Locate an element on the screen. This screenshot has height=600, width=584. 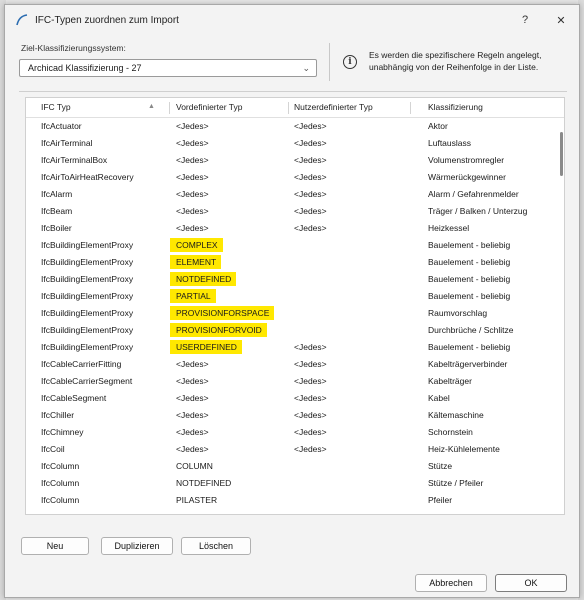
cell-classification: Durchbrüche / Schlitze is located at coordinates (471, 330).